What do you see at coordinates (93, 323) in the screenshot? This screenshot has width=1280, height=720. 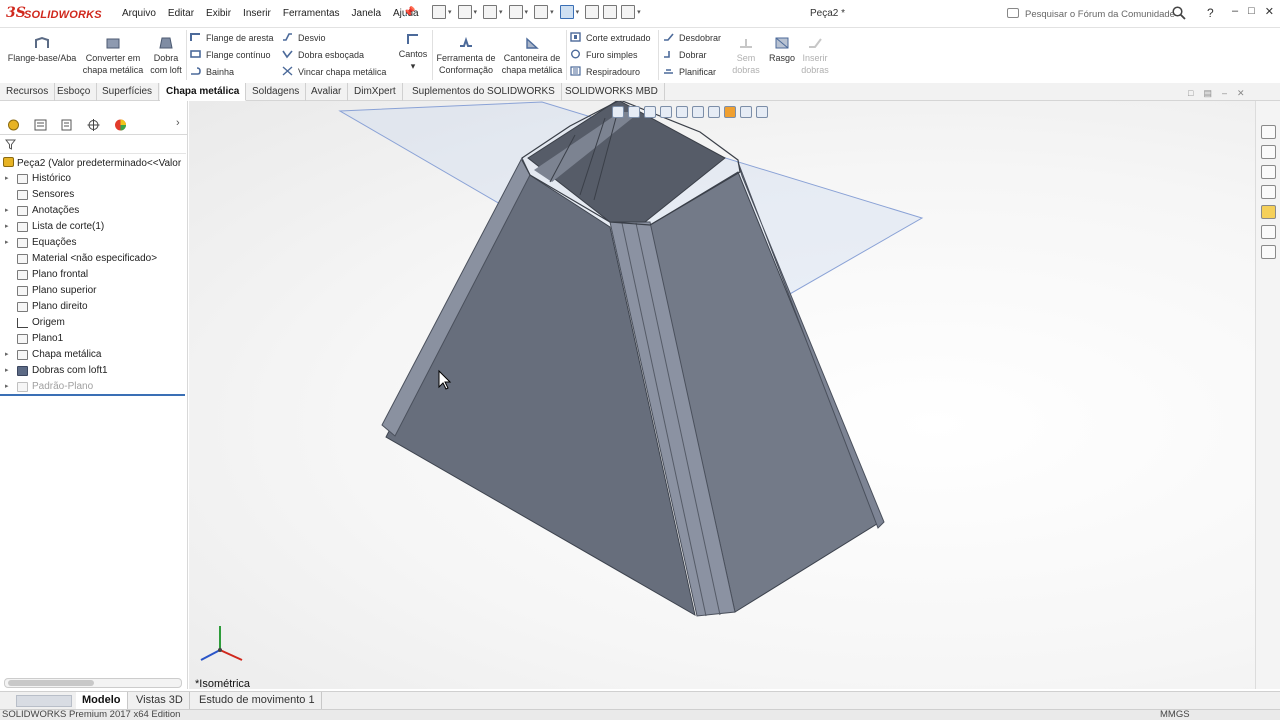 I see `tree-item-origem: Origem` at bounding box center [93, 323].